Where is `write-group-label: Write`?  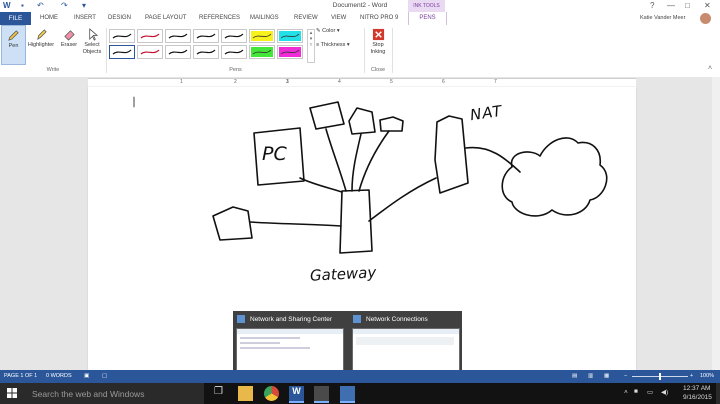 write-group-label: Write is located at coordinates (53, 70).